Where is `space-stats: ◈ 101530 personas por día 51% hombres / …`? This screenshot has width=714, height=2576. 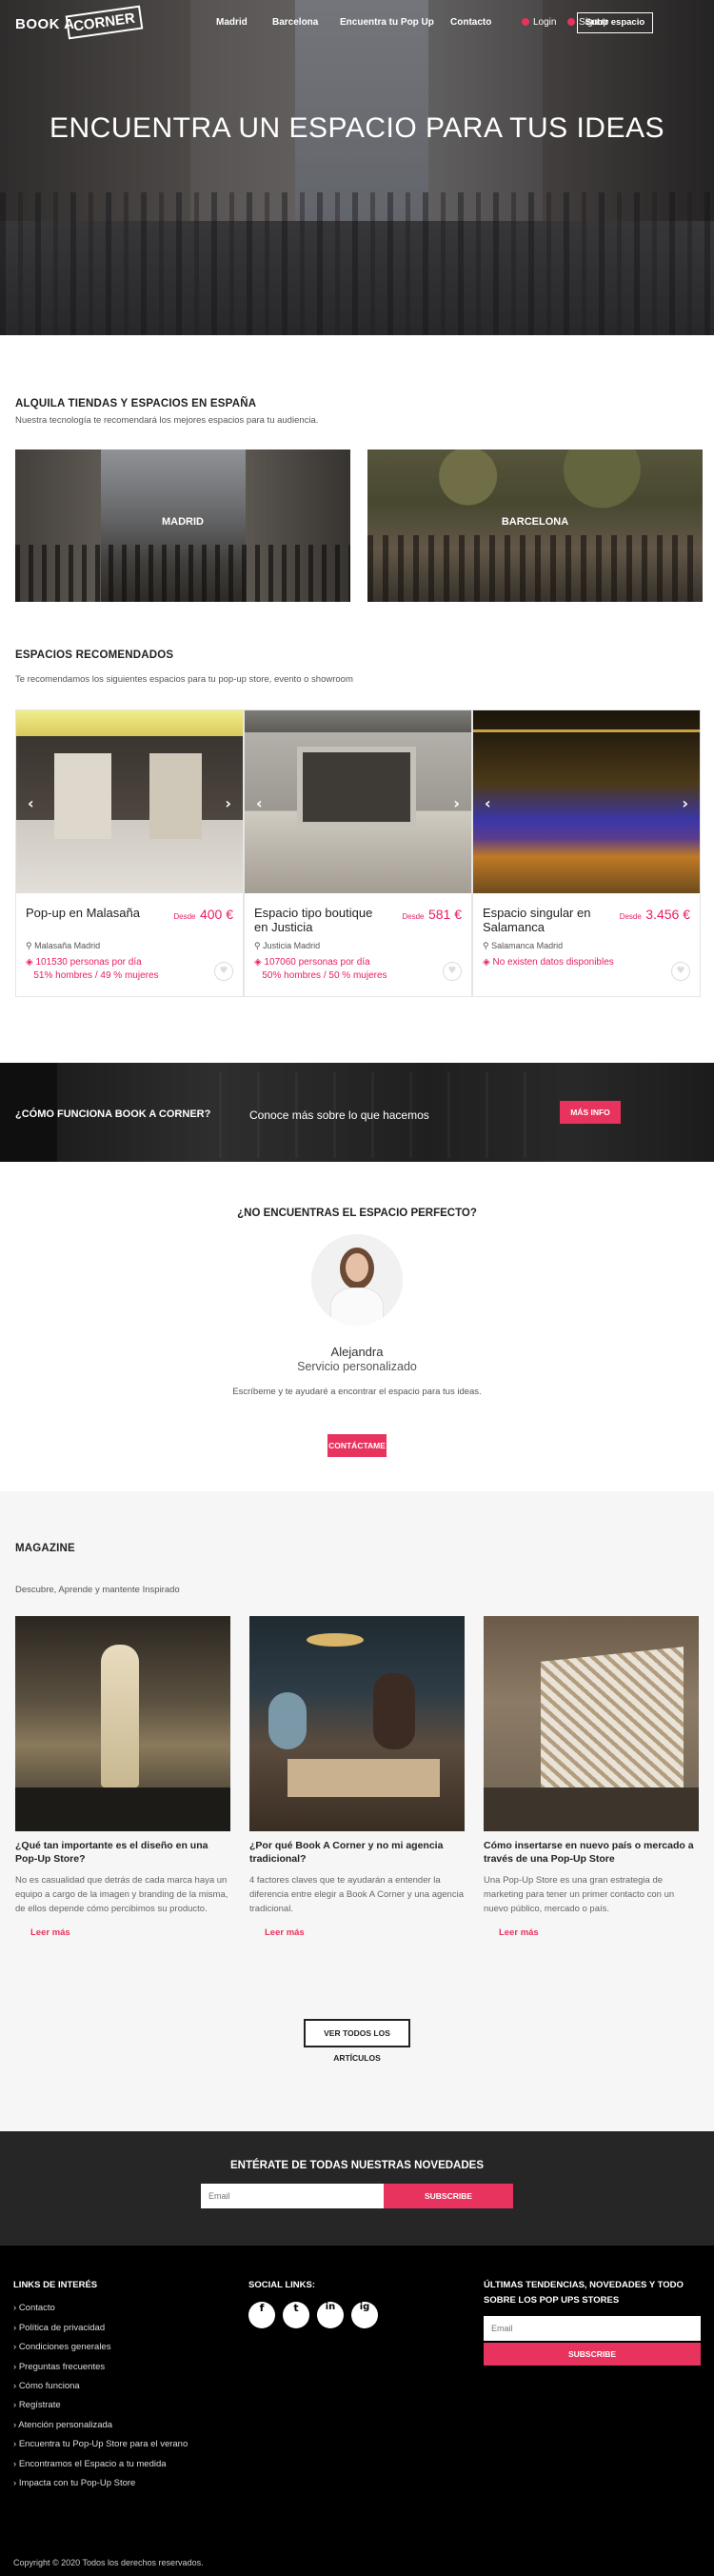 space-stats: ◈ 101530 personas por día 51% hombres / … is located at coordinates (92, 969).